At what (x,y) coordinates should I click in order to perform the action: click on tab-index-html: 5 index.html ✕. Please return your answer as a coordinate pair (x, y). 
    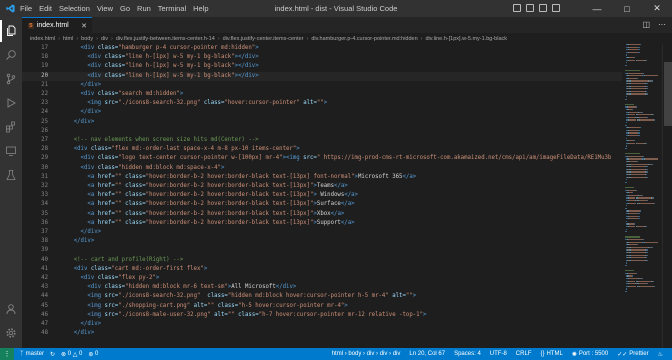
    Looking at the image, I should click on (57, 25).